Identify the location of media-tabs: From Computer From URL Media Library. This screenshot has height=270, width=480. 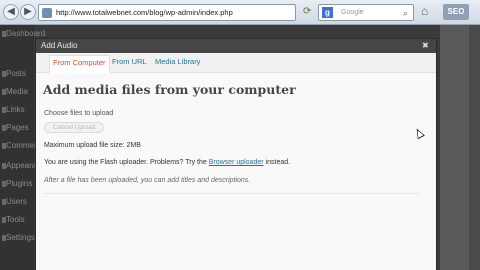
(236, 63).